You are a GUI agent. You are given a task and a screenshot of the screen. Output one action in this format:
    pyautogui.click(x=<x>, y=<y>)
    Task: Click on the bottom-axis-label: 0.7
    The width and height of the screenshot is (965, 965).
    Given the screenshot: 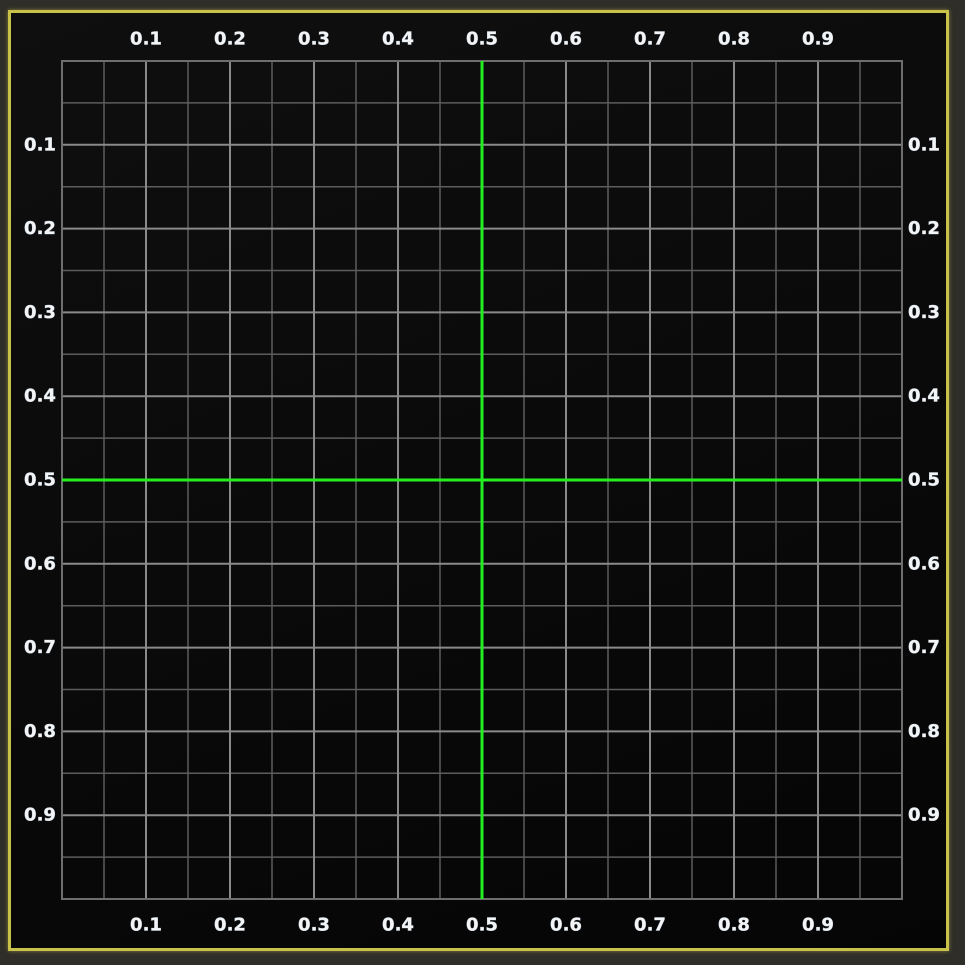 What is the action you would take?
    pyautogui.click(x=650, y=925)
    